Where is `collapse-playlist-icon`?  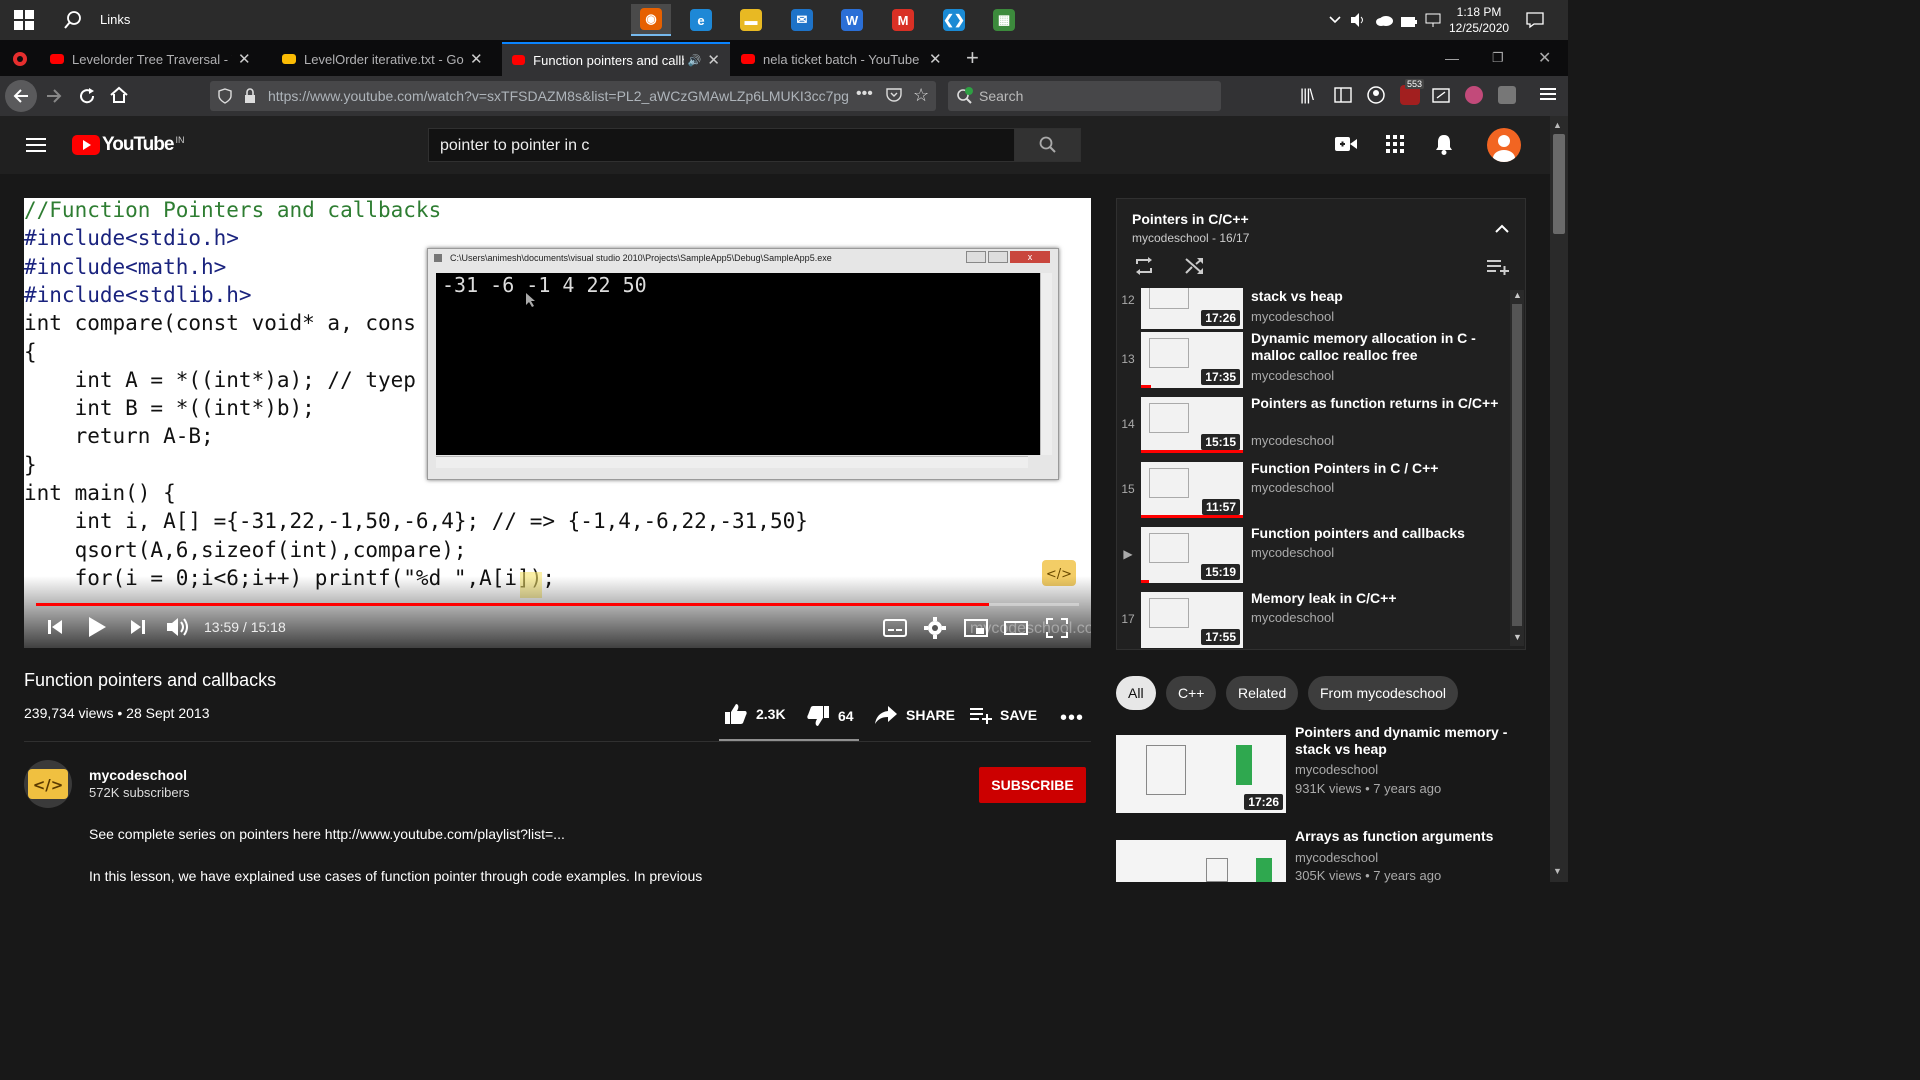 collapse-playlist-icon is located at coordinates (1502, 230).